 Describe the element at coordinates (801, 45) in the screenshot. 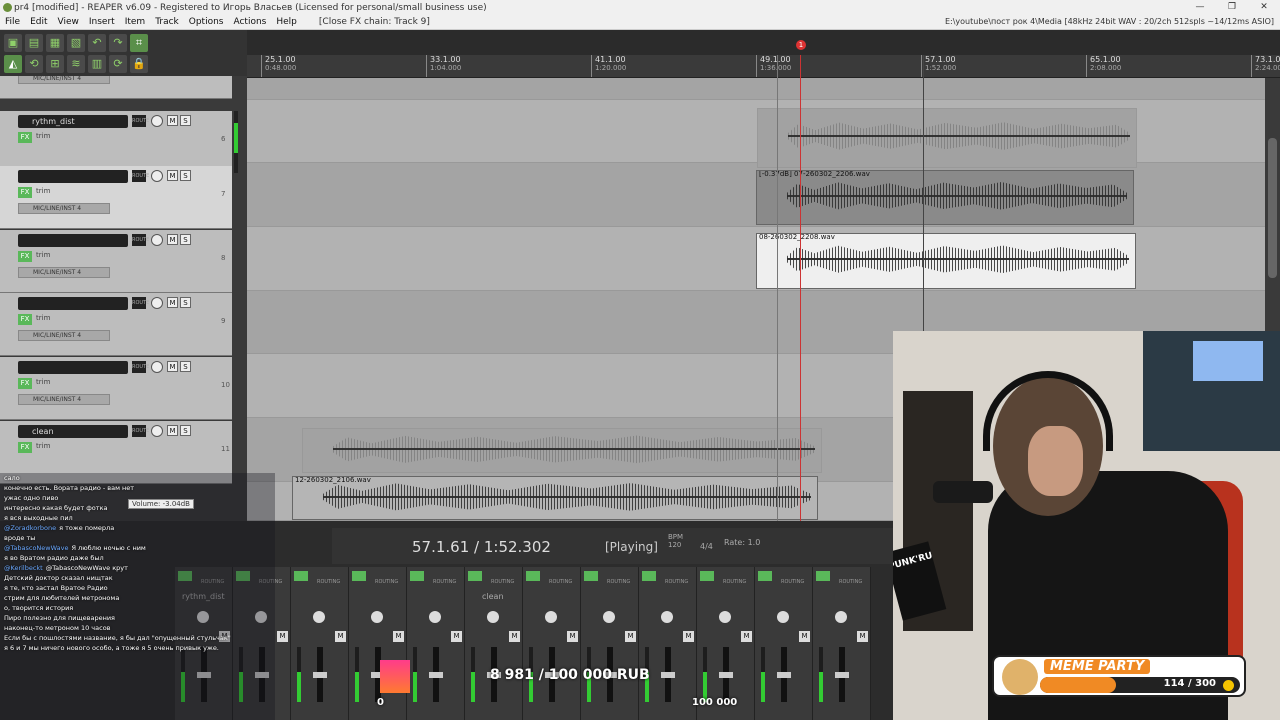

I see `project-marker: 1` at that location.